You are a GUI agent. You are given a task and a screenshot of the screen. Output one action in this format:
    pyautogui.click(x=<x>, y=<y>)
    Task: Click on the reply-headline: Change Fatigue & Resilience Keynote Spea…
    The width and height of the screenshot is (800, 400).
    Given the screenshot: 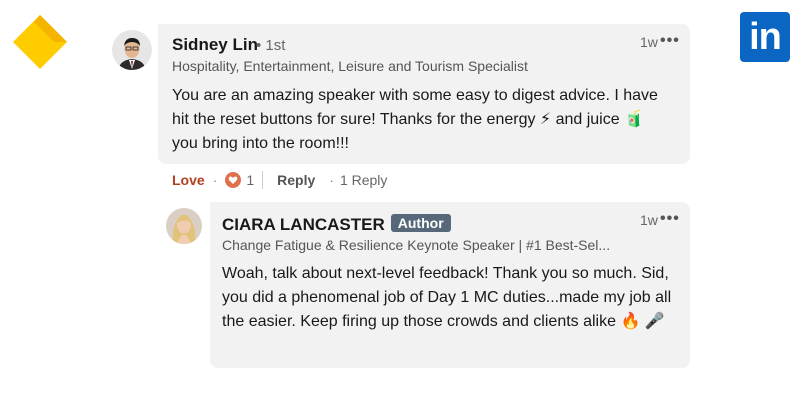 What is the action you would take?
    pyautogui.click(x=416, y=245)
    